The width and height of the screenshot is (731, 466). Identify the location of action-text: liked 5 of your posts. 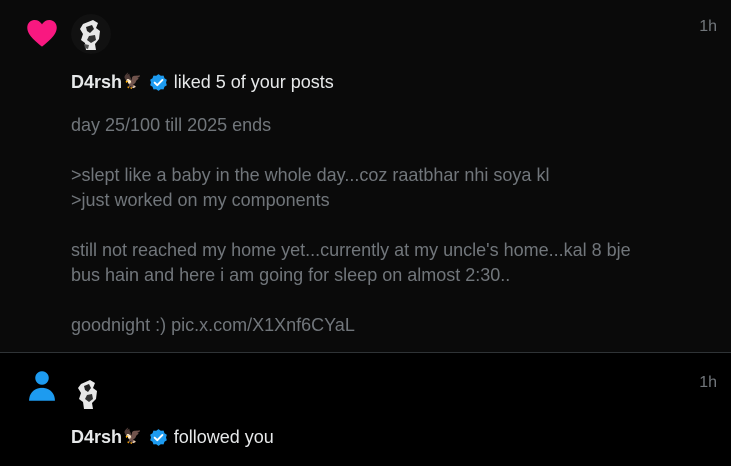
(253, 82).